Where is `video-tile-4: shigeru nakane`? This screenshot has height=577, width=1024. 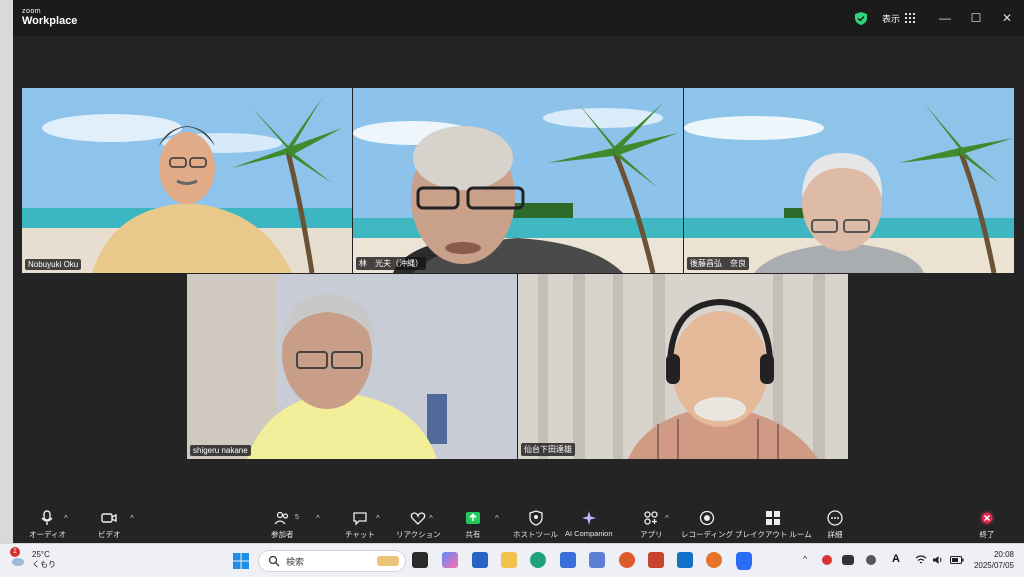 video-tile-4: shigeru nakane is located at coordinates (352, 366).